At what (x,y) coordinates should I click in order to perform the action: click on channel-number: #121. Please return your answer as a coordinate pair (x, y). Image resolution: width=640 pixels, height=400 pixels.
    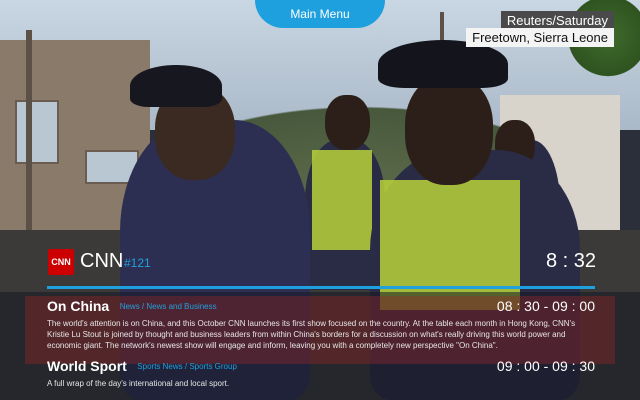
    Looking at the image, I should click on (137, 263).